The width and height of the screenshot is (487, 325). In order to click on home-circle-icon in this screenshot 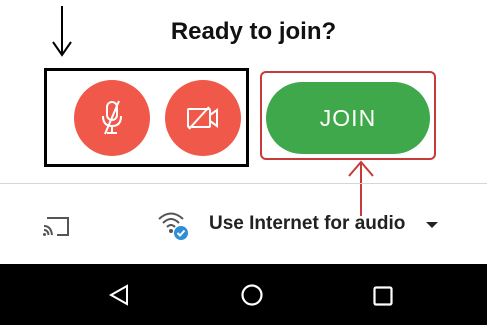, I will do `click(252, 295)`.